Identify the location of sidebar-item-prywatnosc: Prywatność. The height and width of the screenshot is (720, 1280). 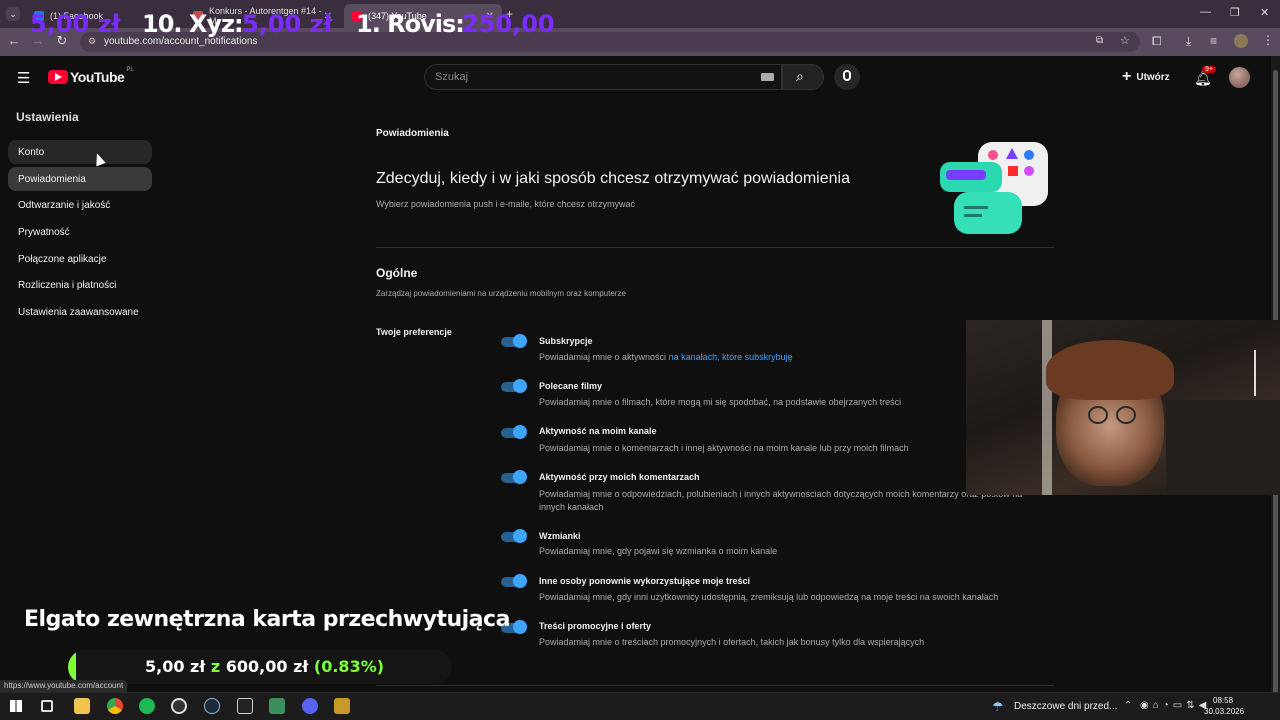
(80, 232).